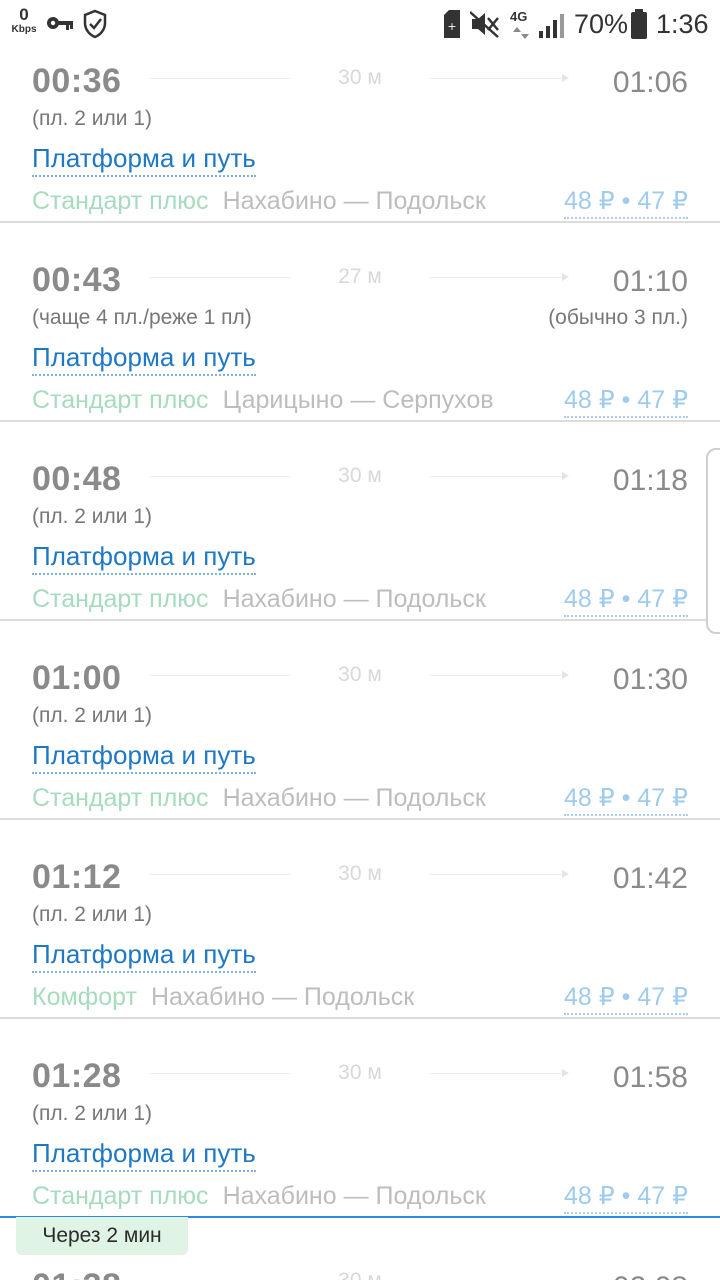  Describe the element at coordinates (77, 1076) in the screenshot. I see `departure-time: 01:28` at that location.